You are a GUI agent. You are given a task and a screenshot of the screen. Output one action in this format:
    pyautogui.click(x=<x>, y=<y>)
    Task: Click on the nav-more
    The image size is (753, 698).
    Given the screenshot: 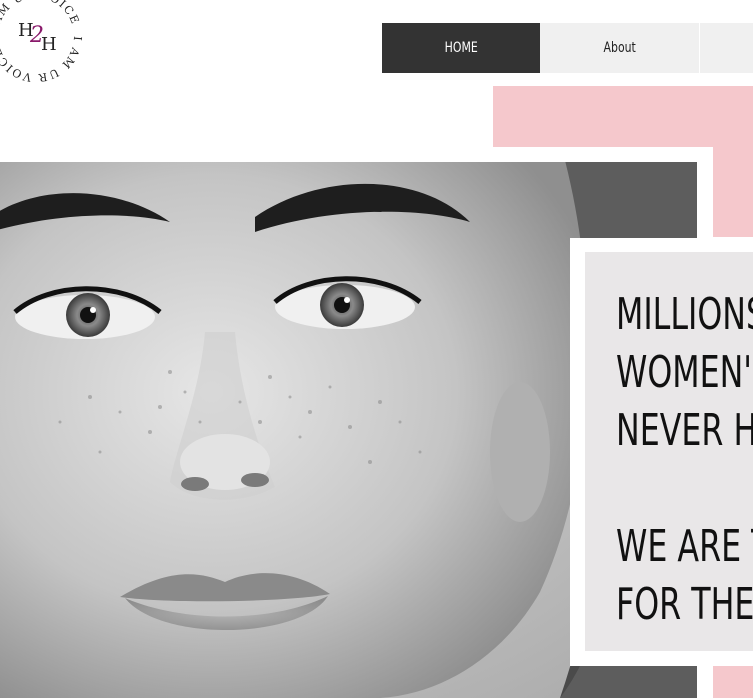 What is the action you would take?
    pyautogui.click(x=726, y=48)
    